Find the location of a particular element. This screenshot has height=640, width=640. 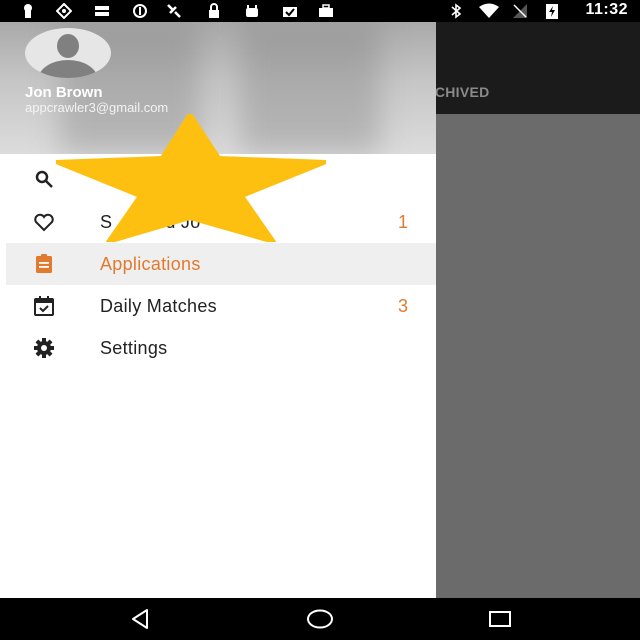

wifi-icon is located at coordinates (489, 11).